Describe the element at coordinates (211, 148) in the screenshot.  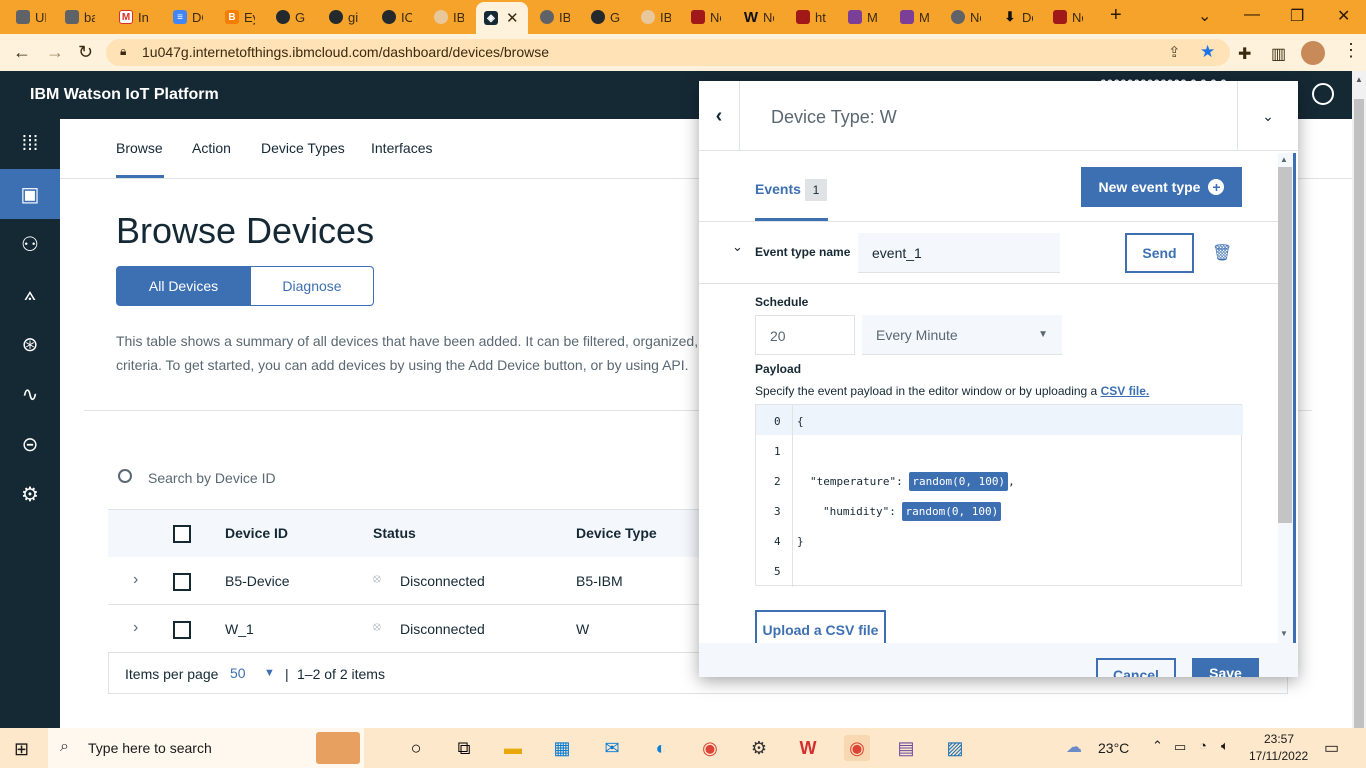
I see `tab-action: Action` at that location.